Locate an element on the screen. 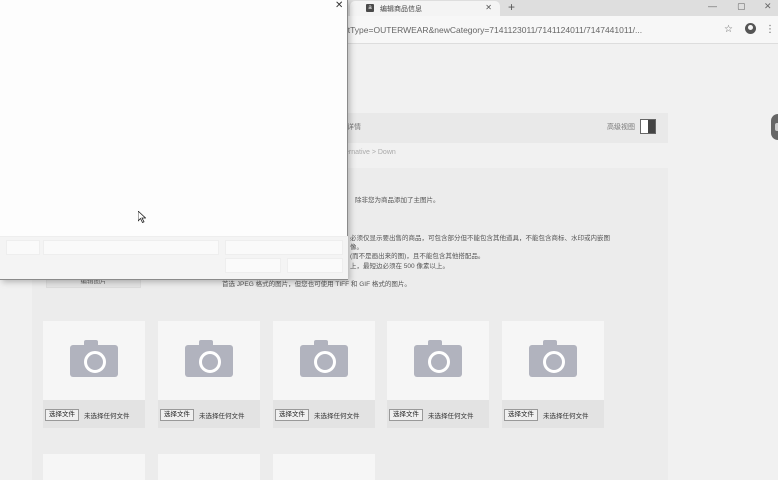 The height and width of the screenshot is (480, 778). dialog-close-icon: ✕ is located at coordinates (339, 5).